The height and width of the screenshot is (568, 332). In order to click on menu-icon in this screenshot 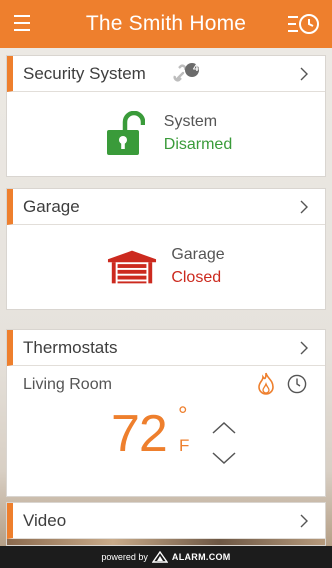, I will do `click(22, 23)`.